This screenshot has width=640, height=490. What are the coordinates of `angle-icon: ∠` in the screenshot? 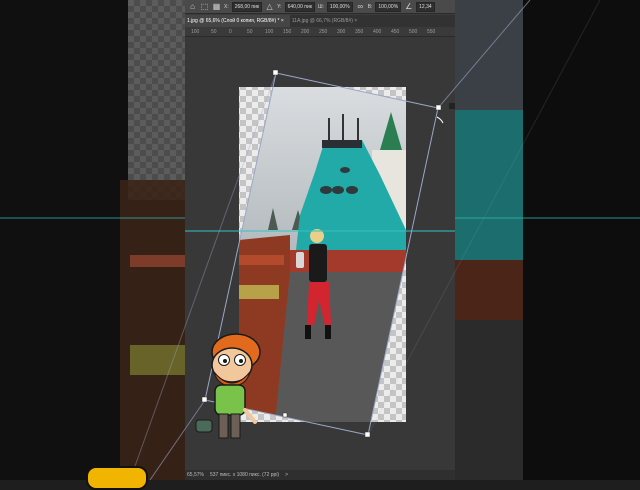 It's located at (409, 6).